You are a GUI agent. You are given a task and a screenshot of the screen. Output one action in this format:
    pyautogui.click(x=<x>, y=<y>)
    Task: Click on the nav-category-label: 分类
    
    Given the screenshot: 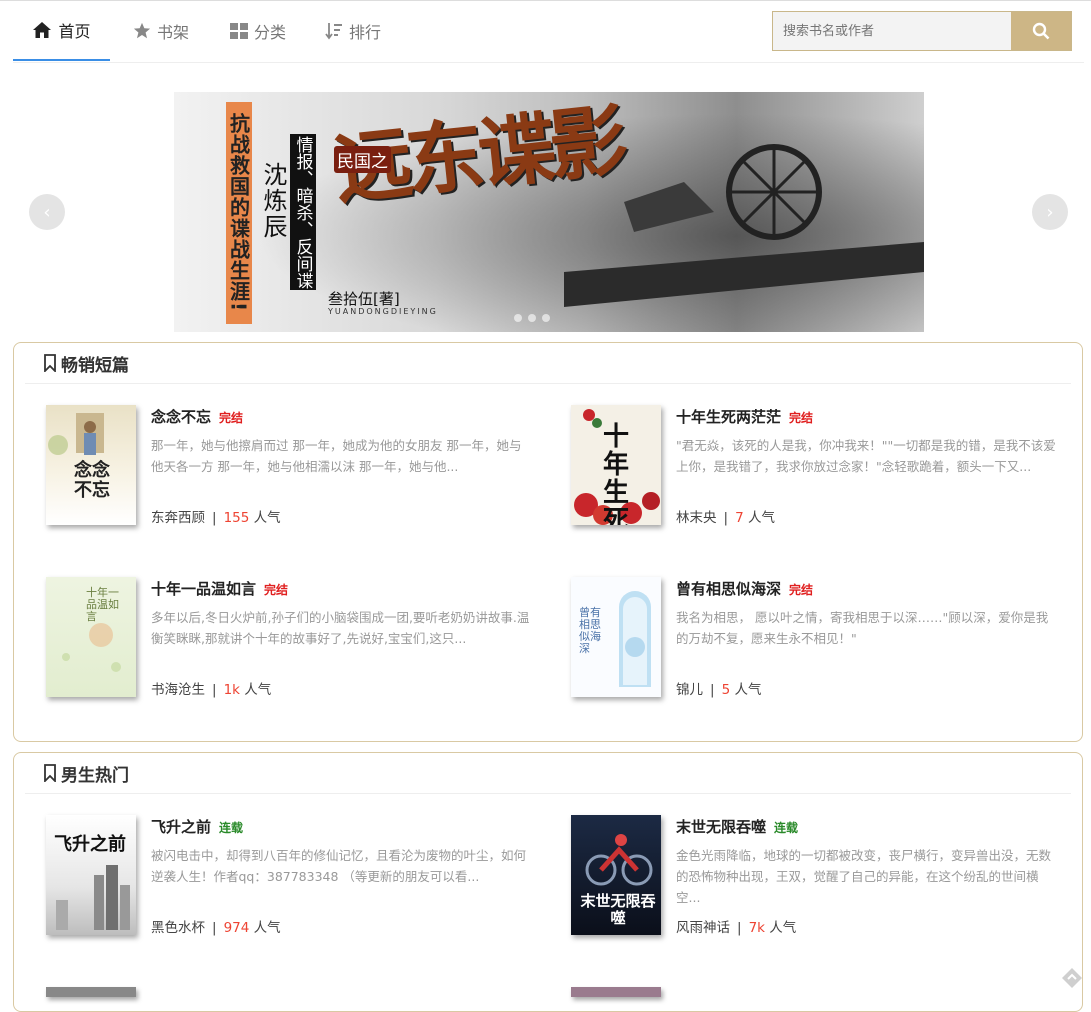 What is the action you would take?
    pyautogui.click(x=269, y=32)
    